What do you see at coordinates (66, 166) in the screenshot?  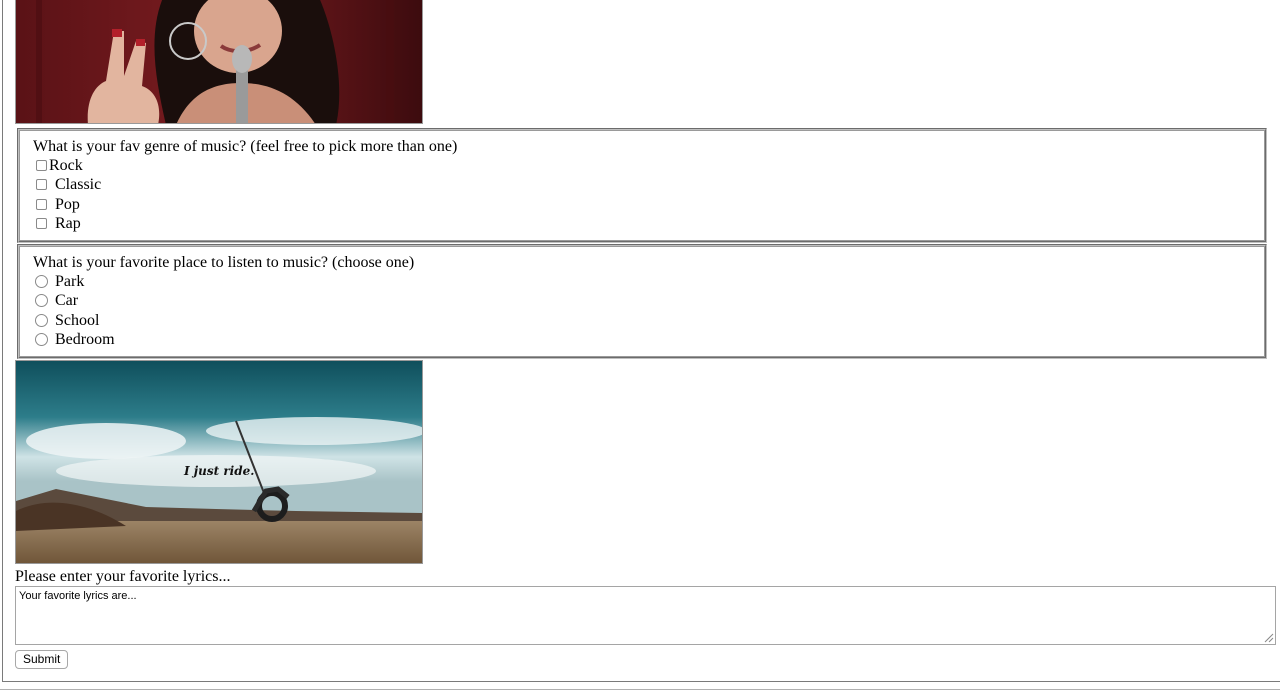 I see `rock-label: Rock` at bounding box center [66, 166].